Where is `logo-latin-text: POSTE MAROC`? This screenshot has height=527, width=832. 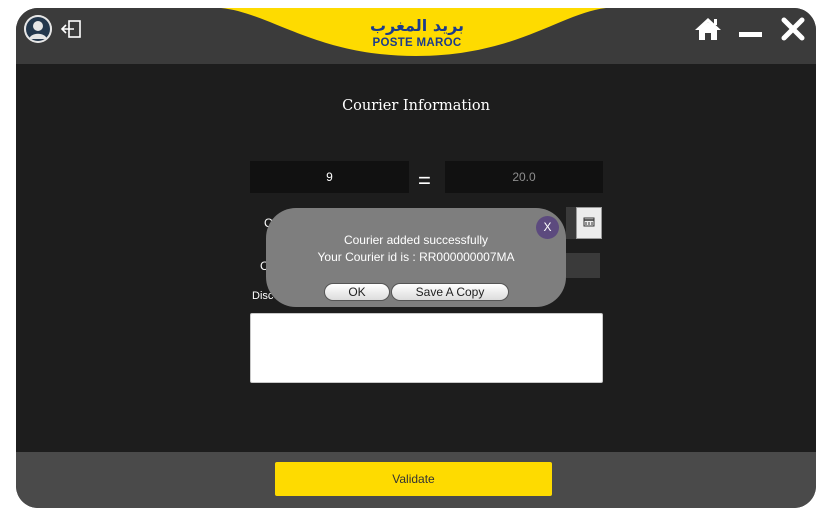
logo-latin-text: POSTE MAROC is located at coordinates (417, 43).